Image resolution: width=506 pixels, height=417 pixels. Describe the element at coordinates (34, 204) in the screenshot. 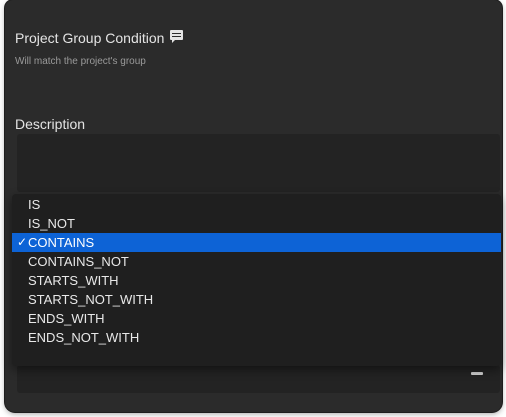

I see `menu-option-label: IS` at that location.